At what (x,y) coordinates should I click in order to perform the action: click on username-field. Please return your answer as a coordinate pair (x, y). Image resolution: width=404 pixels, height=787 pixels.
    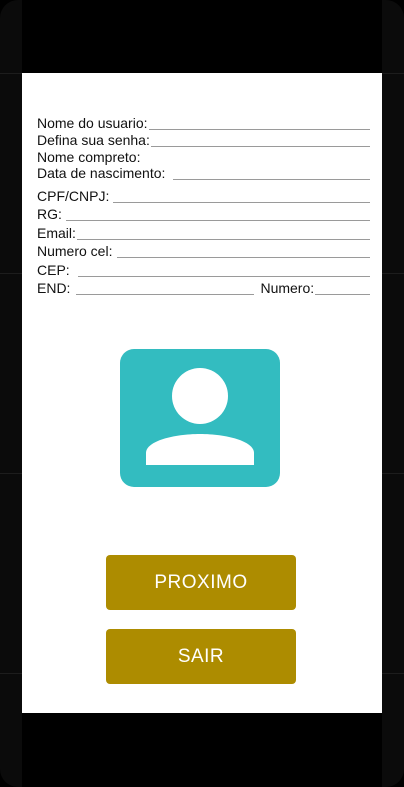
    Looking at the image, I should click on (259, 122).